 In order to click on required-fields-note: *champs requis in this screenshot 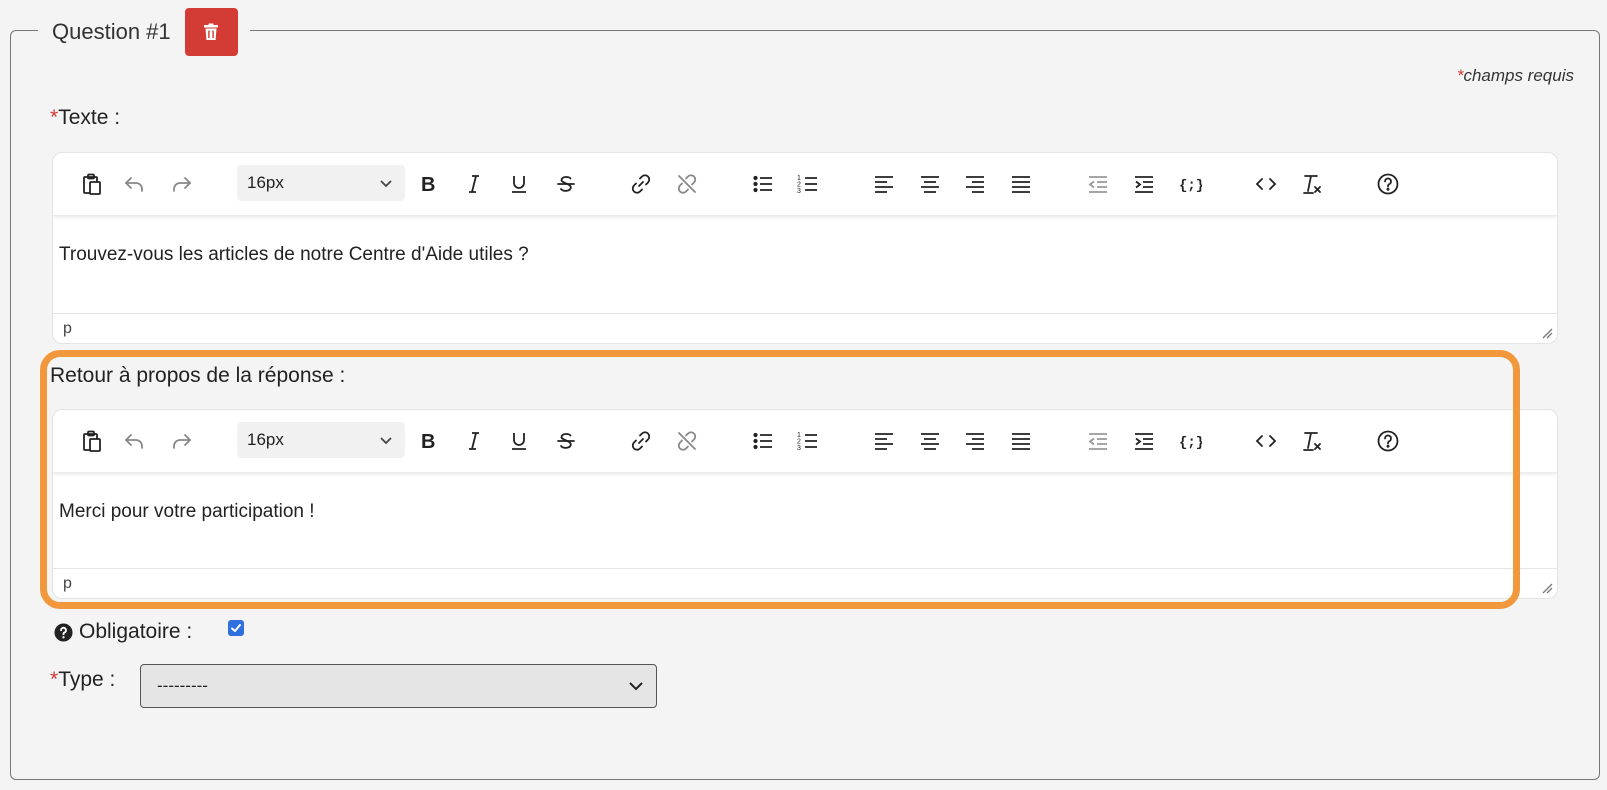, I will do `click(1515, 76)`.